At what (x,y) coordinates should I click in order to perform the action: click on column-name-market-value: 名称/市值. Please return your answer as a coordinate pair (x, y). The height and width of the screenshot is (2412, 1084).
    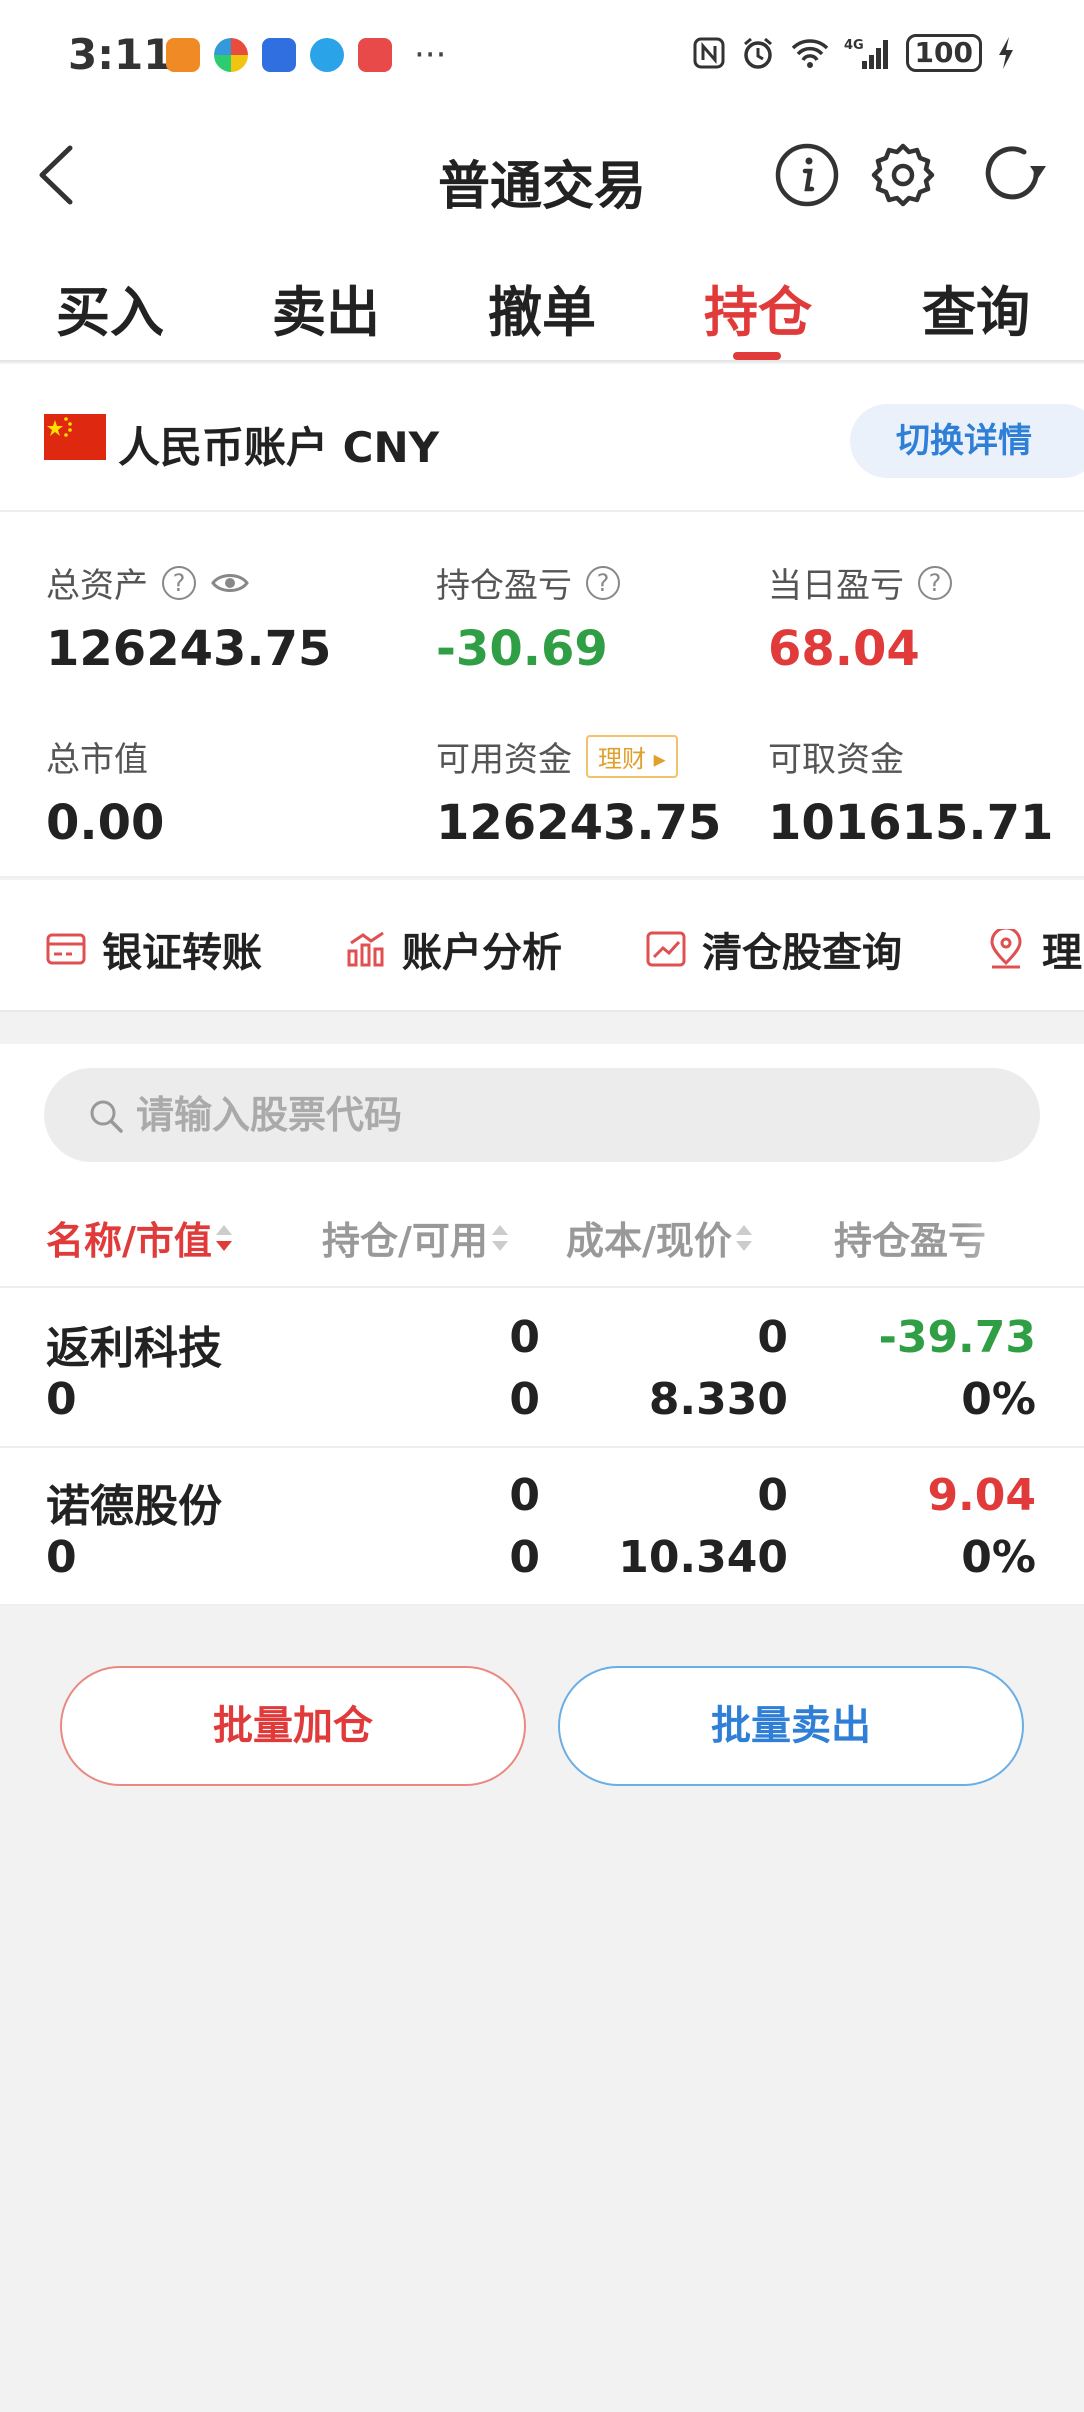
    Looking at the image, I should click on (139, 1237).